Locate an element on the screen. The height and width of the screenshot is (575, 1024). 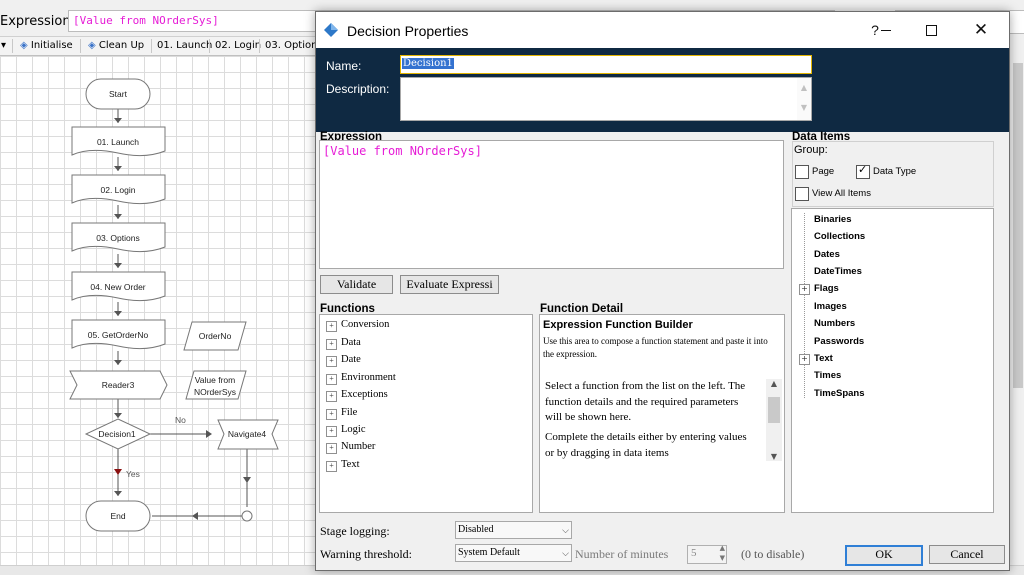
data-type-checkbox: ✓ is located at coordinates (863, 171).